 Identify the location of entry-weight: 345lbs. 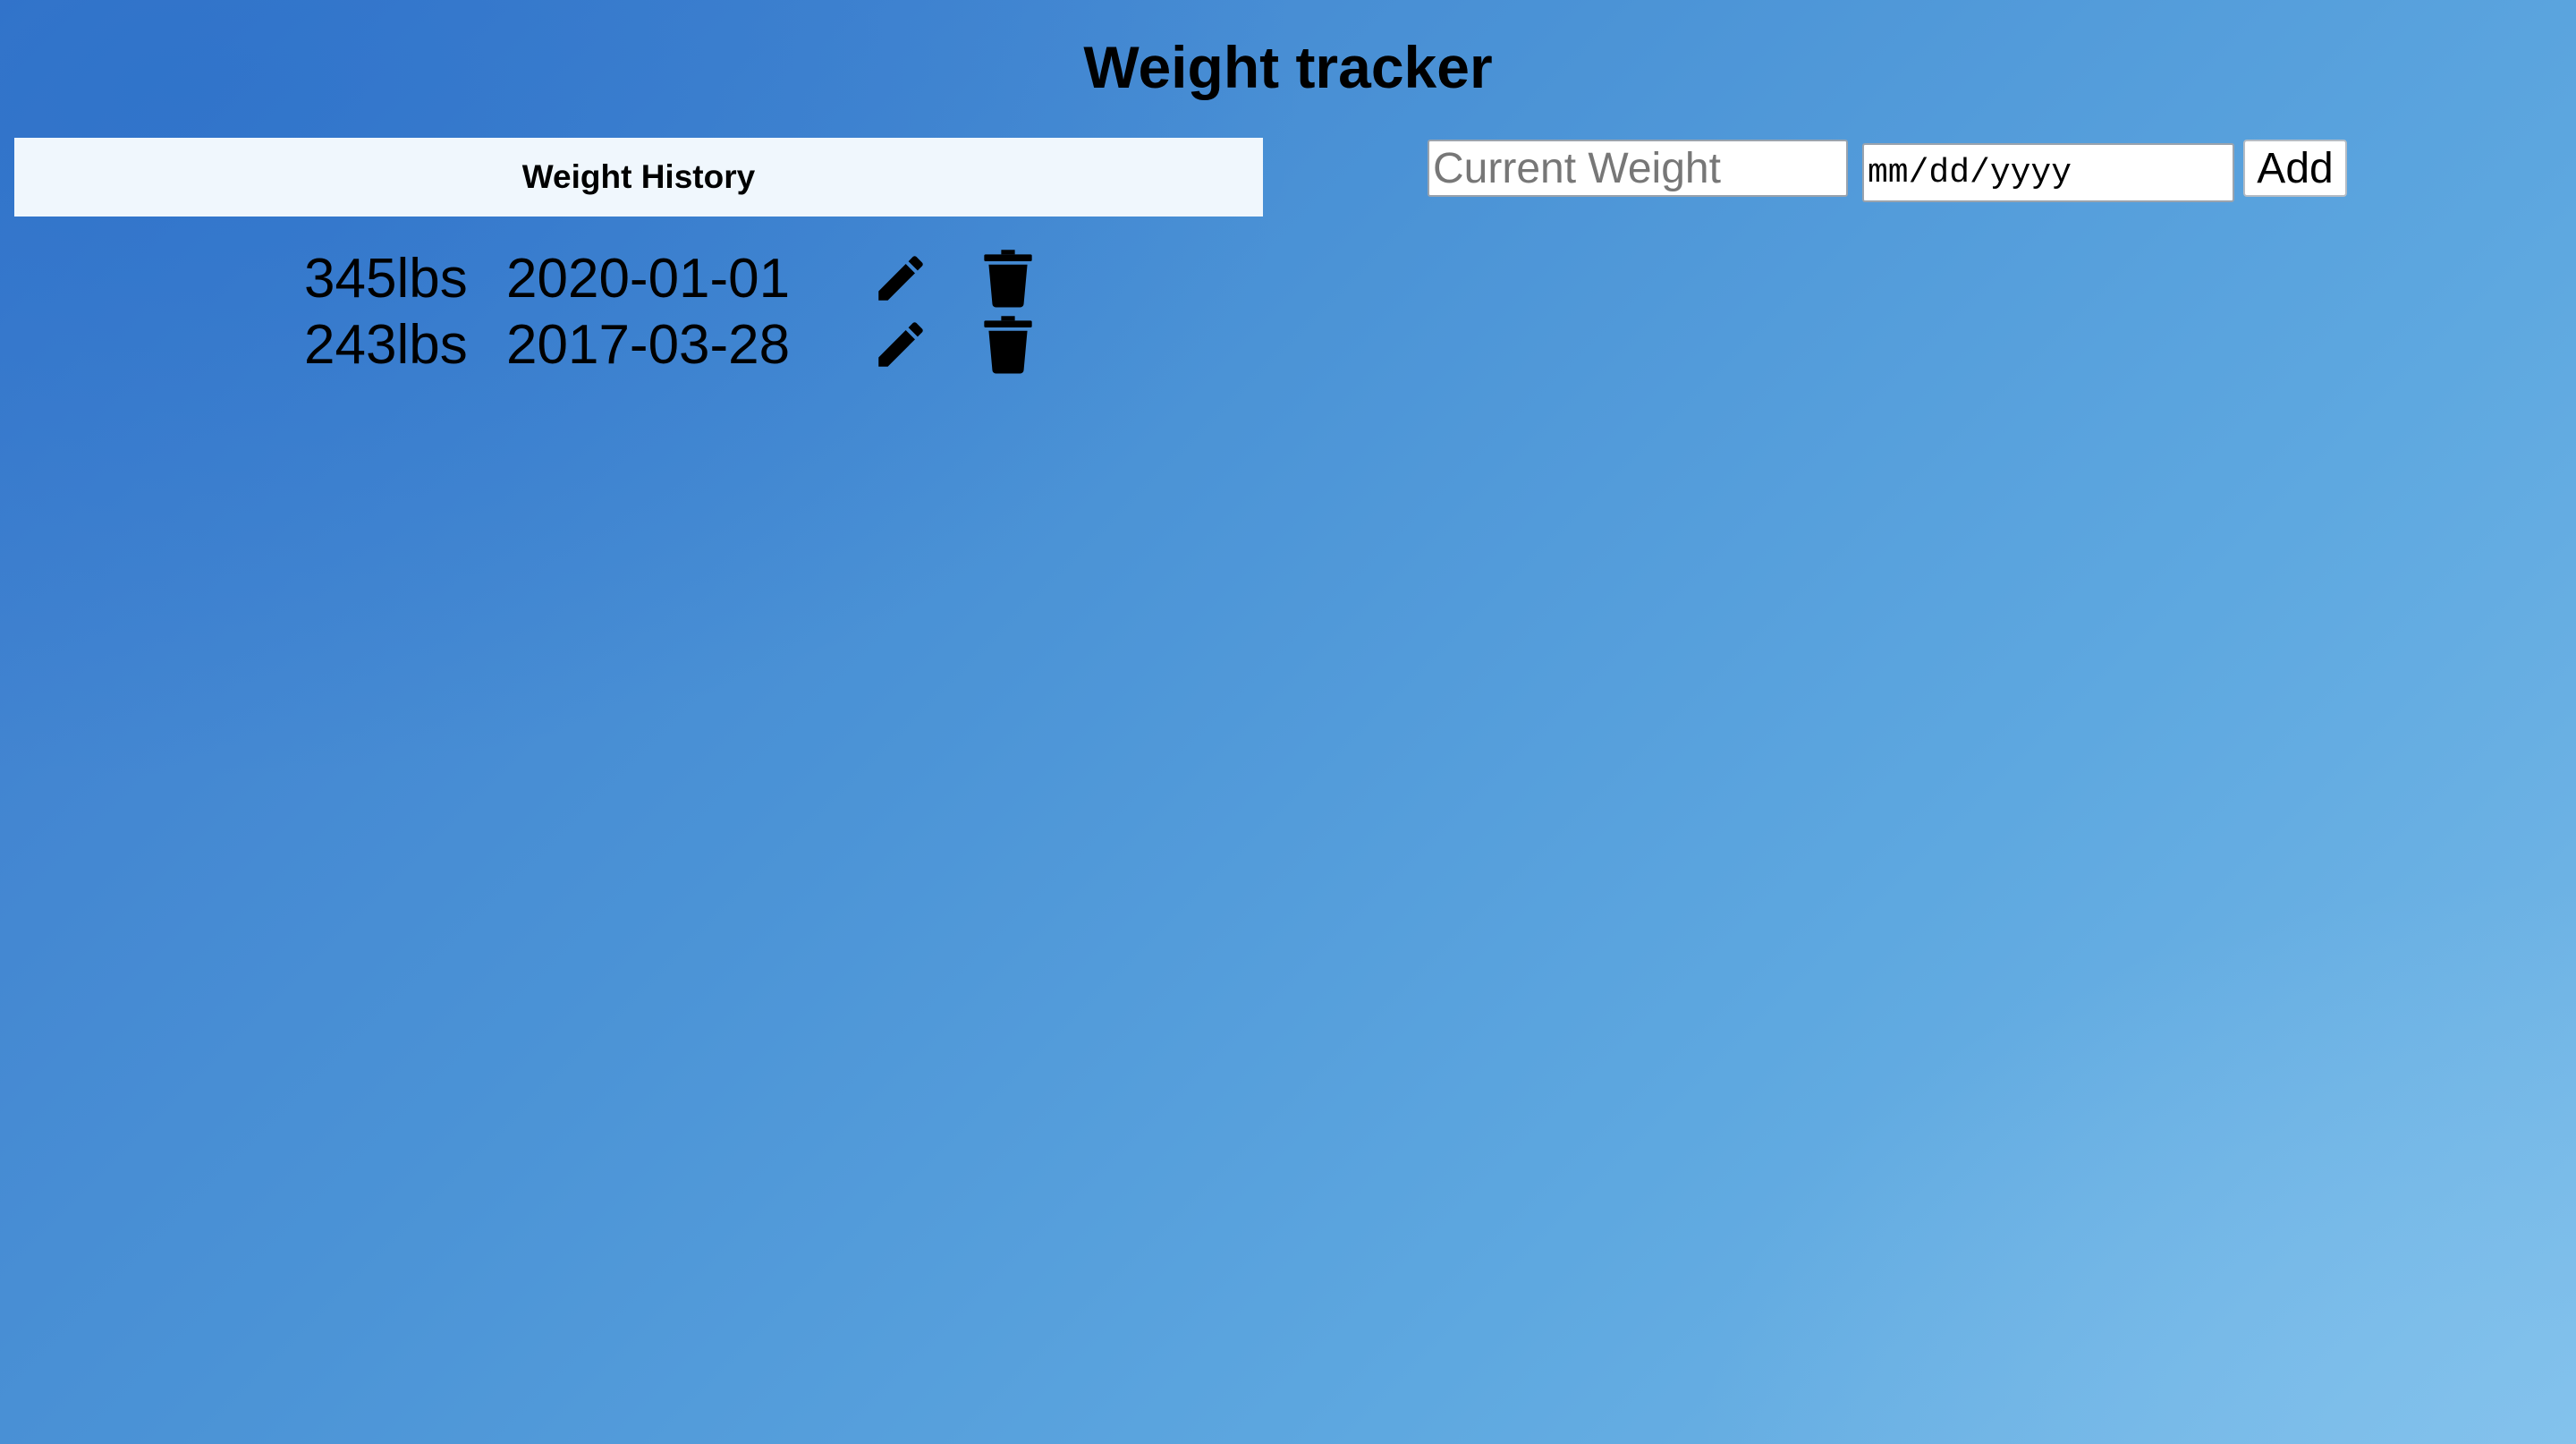
(386, 278).